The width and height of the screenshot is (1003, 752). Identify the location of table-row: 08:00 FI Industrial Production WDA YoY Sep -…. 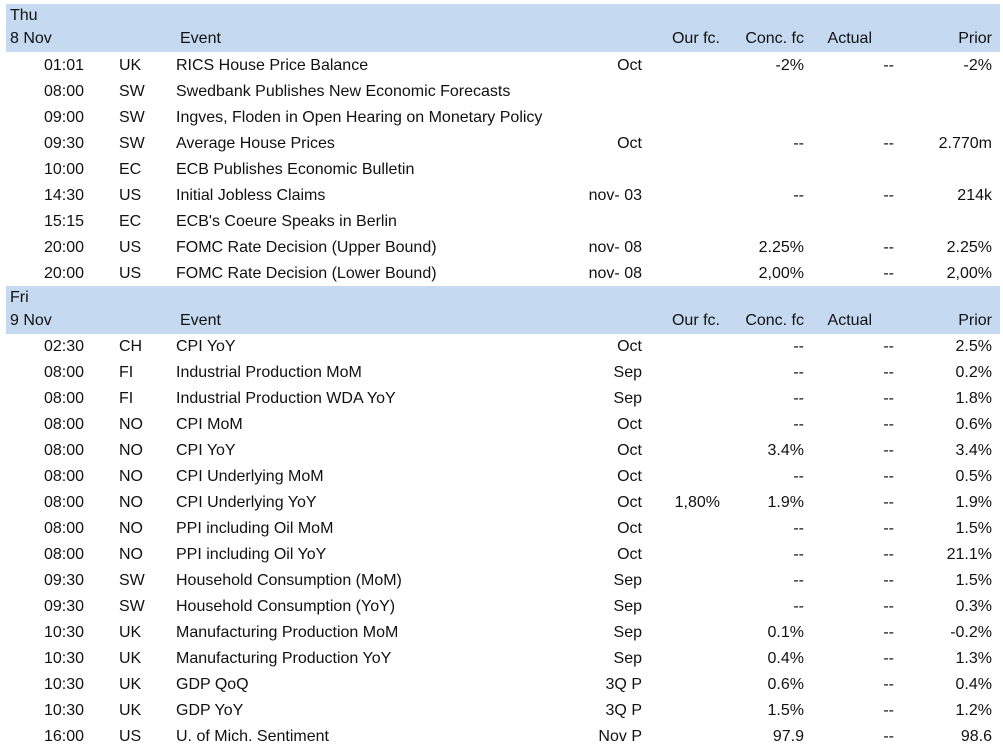
(503, 399).